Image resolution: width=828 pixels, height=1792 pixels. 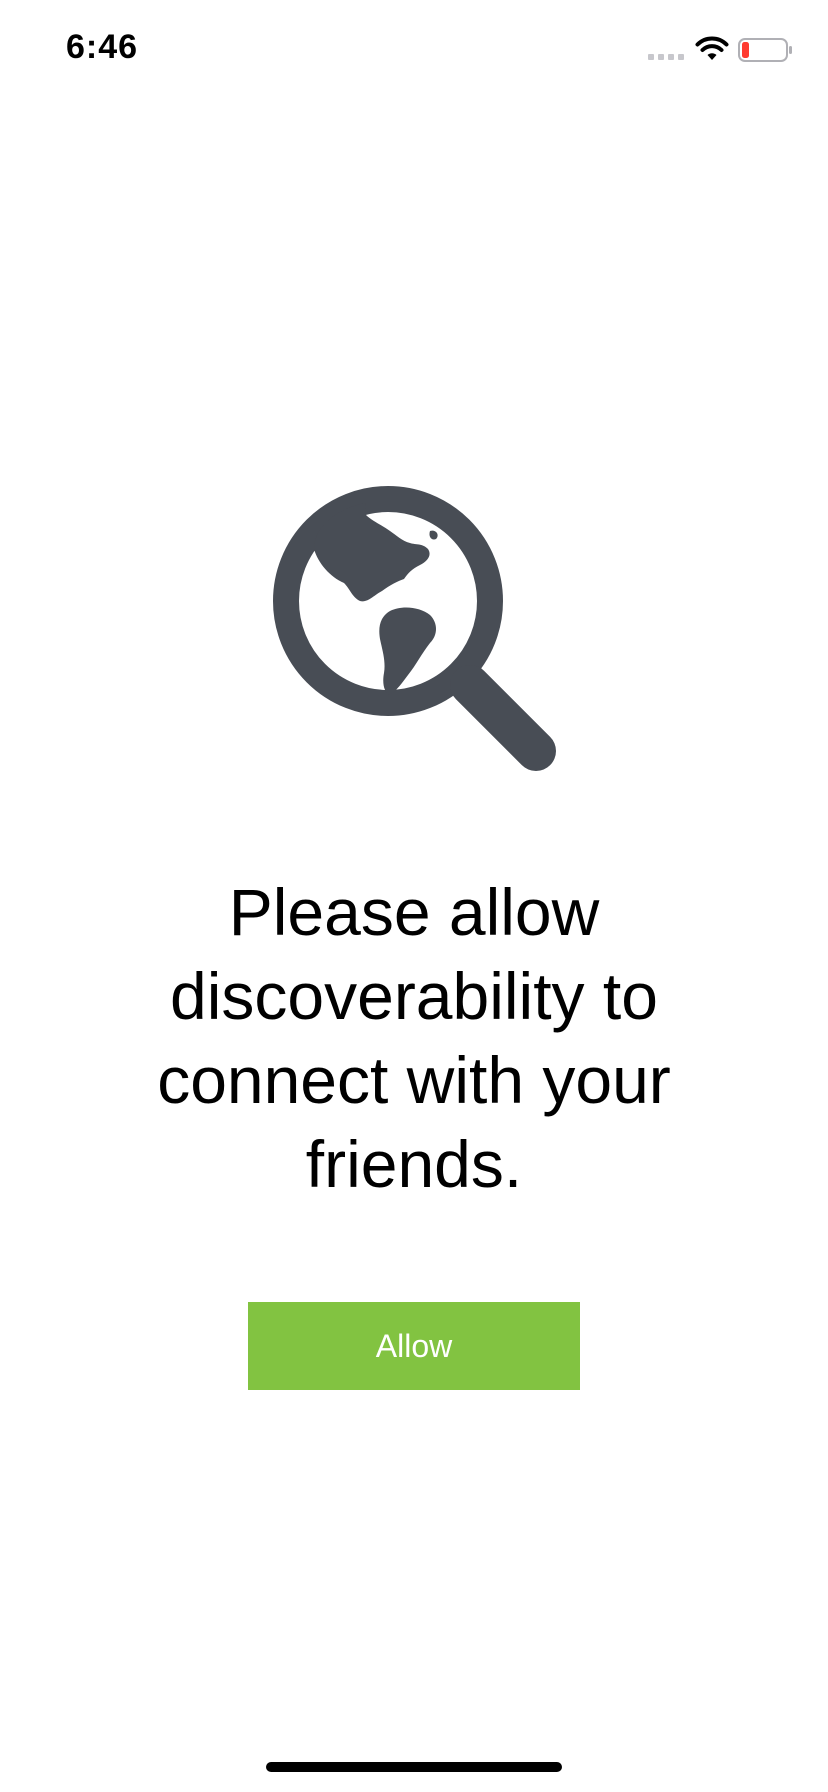 What do you see at coordinates (414, 1346) in the screenshot?
I see `allow-button: Allow` at bounding box center [414, 1346].